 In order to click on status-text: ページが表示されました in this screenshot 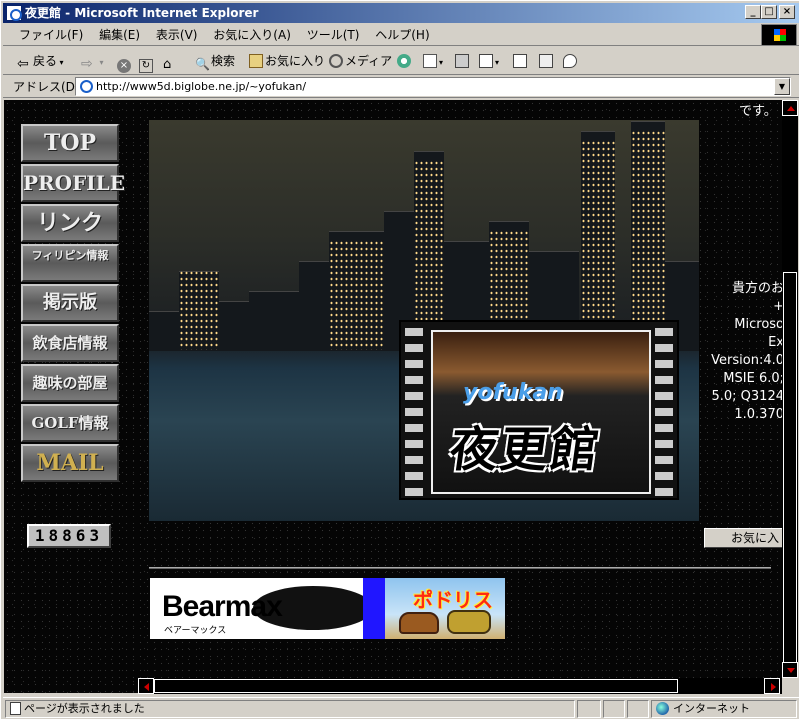, I will do `click(84, 708)`.